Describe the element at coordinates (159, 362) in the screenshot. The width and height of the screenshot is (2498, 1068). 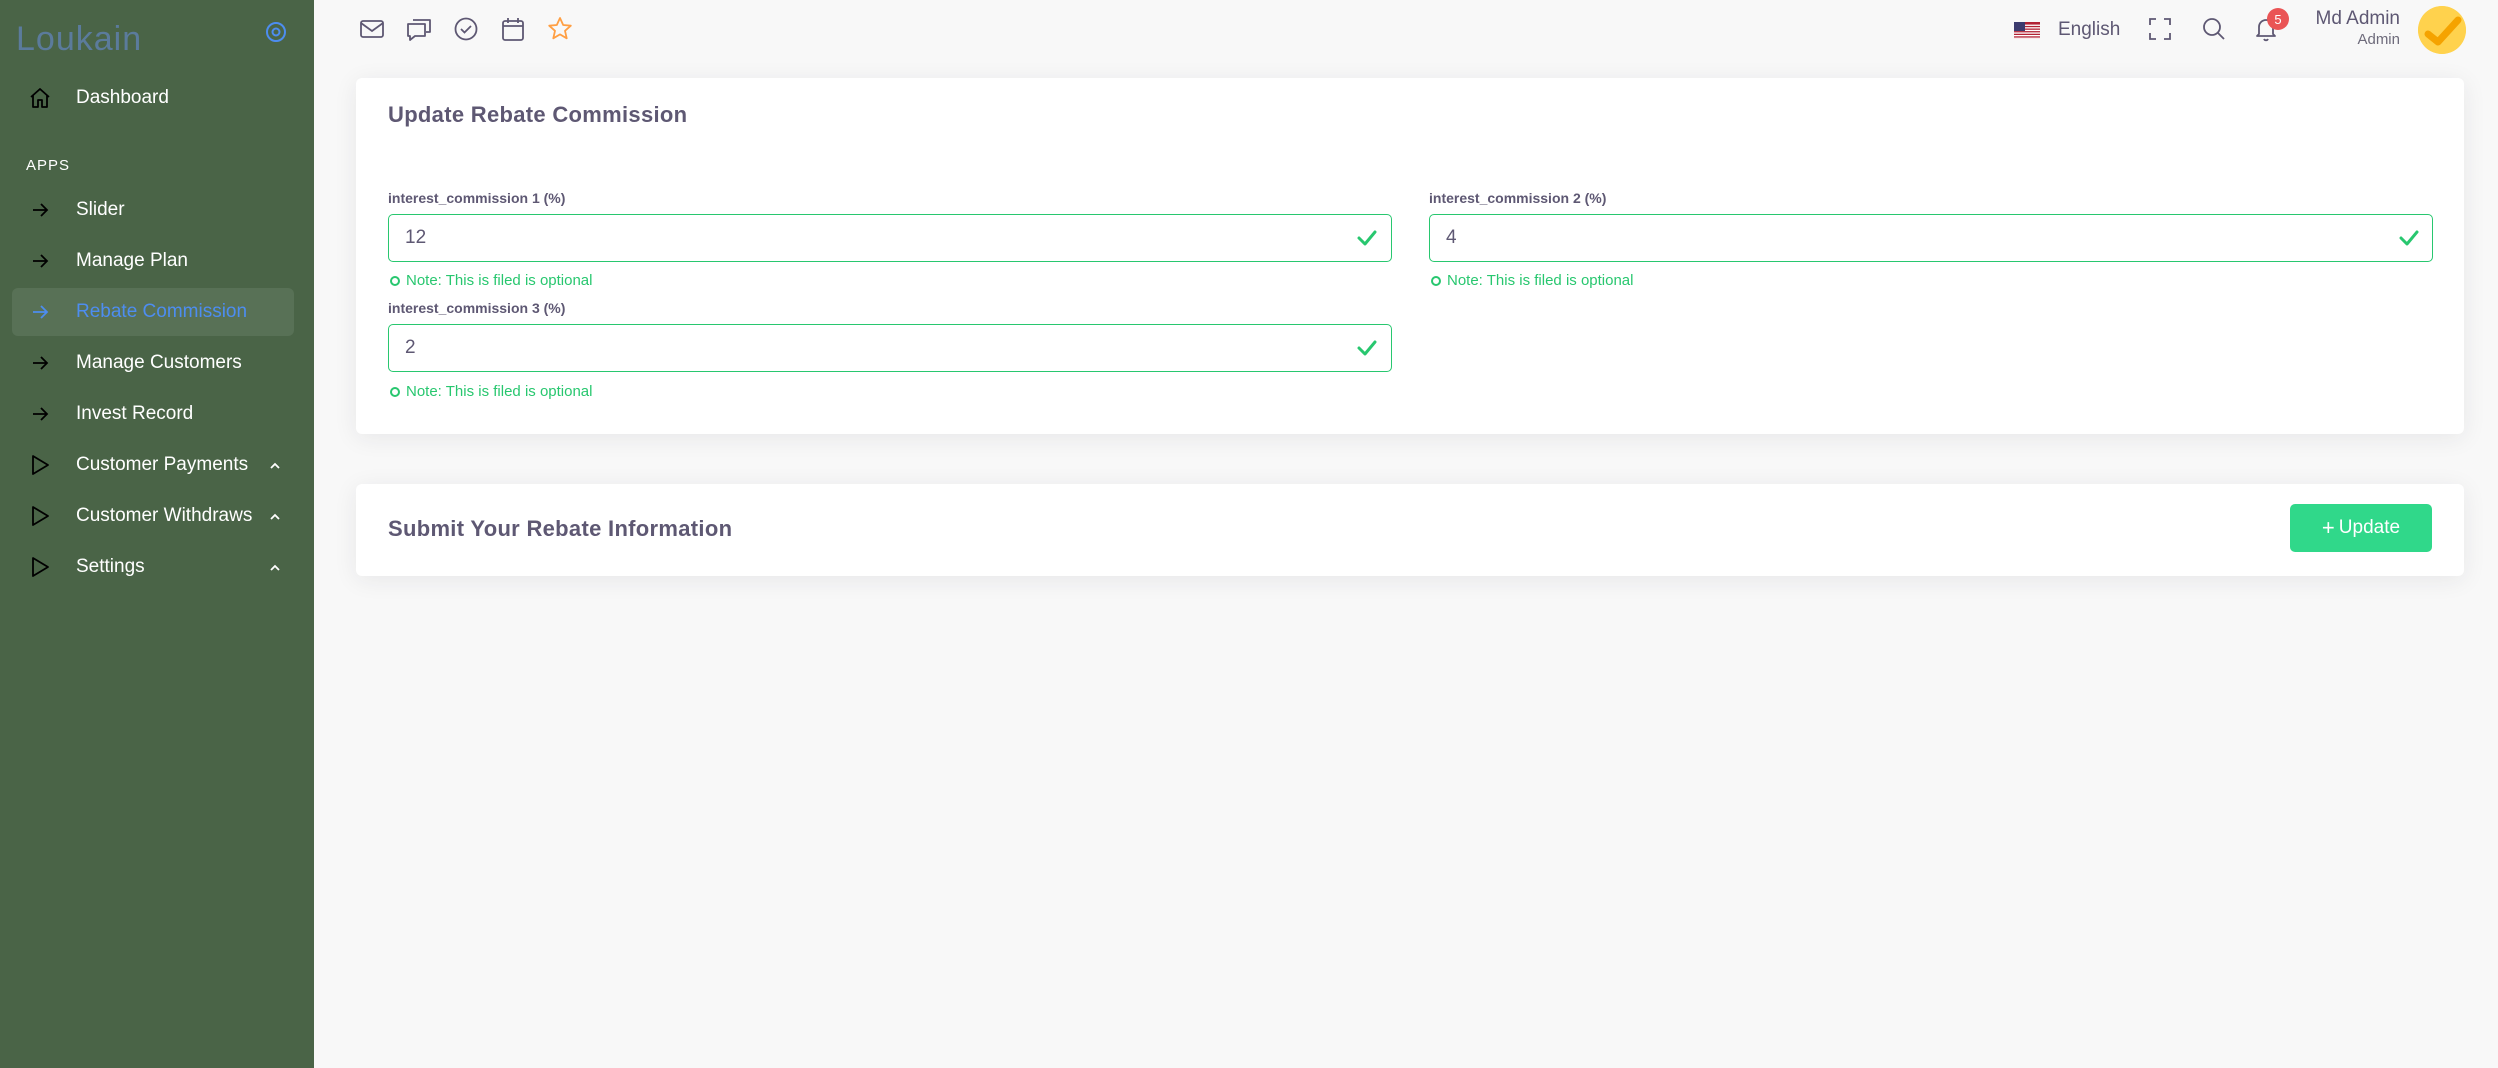
I see `sidebar-item-label: Manage Customers` at that location.